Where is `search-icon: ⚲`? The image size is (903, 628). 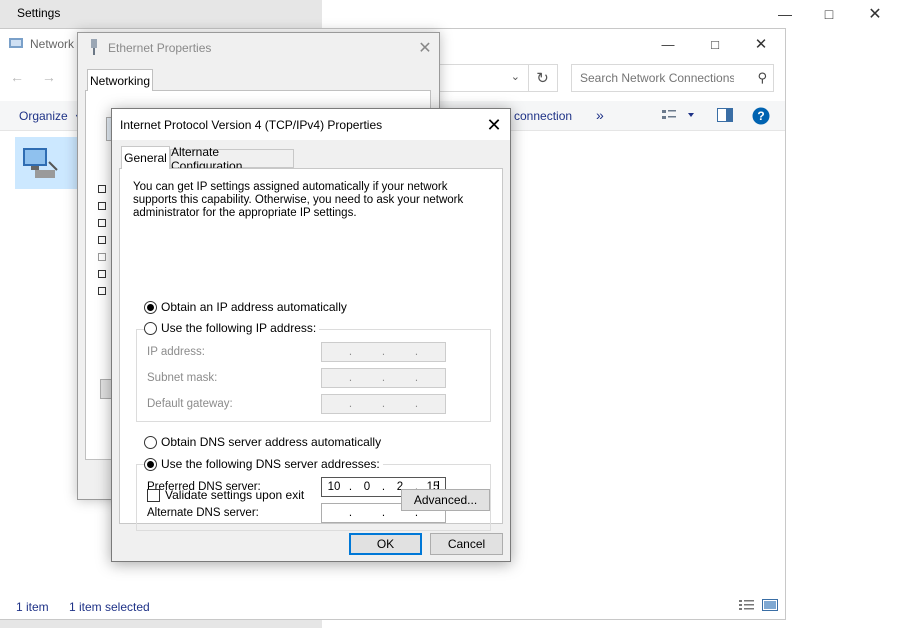
search-icon: ⚲ is located at coordinates (762, 78).